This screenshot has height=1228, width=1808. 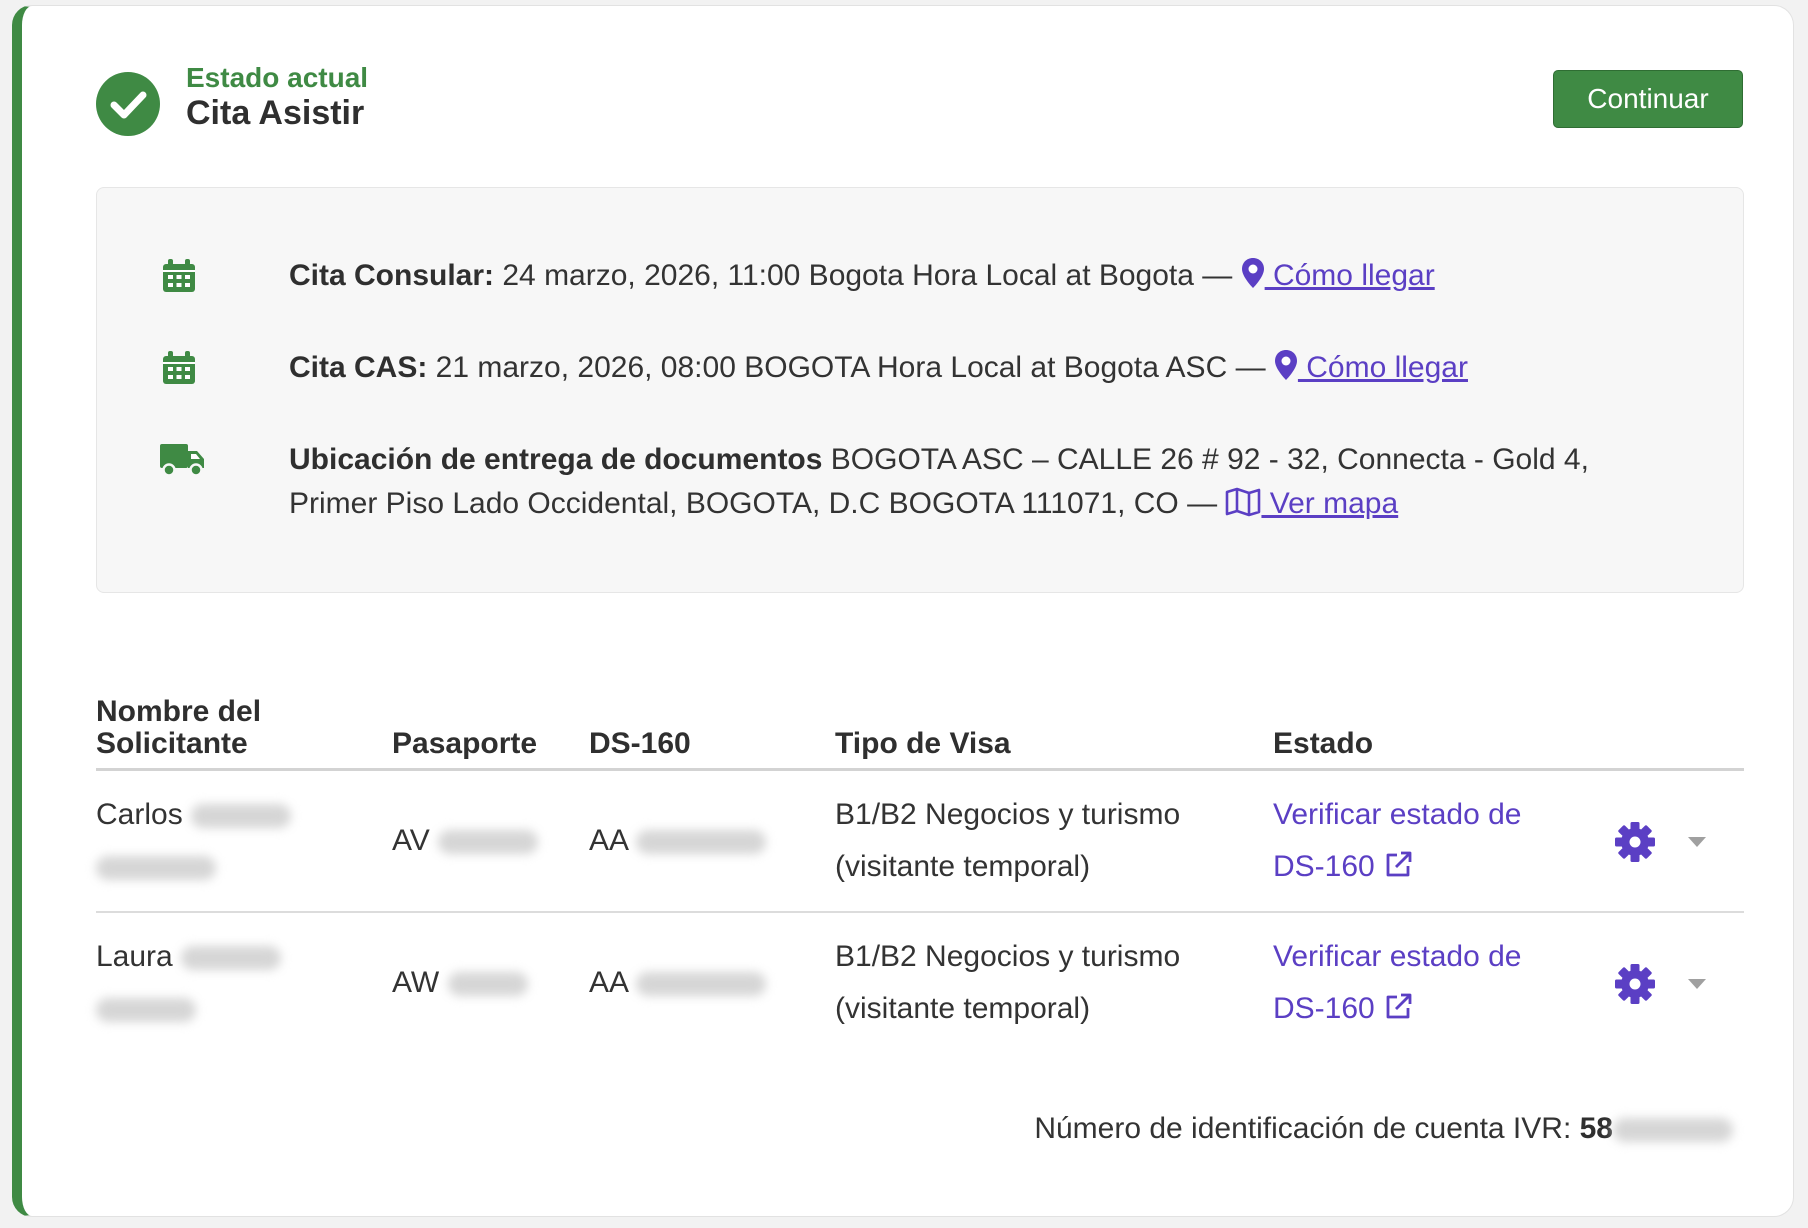 What do you see at coordinates (244, 841) in the screenshot?
I see `applicant-name-cell: Carlos` at bounding box center [244, 841].